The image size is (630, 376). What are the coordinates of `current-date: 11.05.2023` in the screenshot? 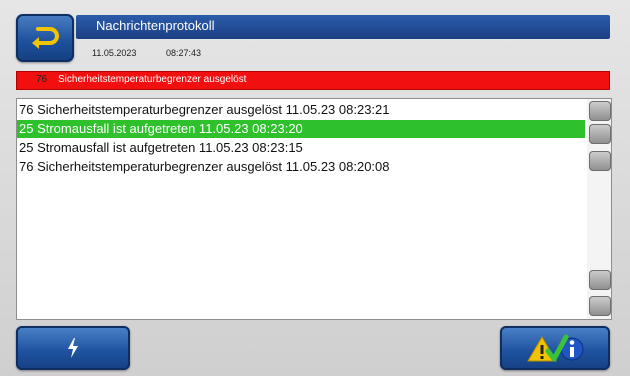 It's located at (114, 53).